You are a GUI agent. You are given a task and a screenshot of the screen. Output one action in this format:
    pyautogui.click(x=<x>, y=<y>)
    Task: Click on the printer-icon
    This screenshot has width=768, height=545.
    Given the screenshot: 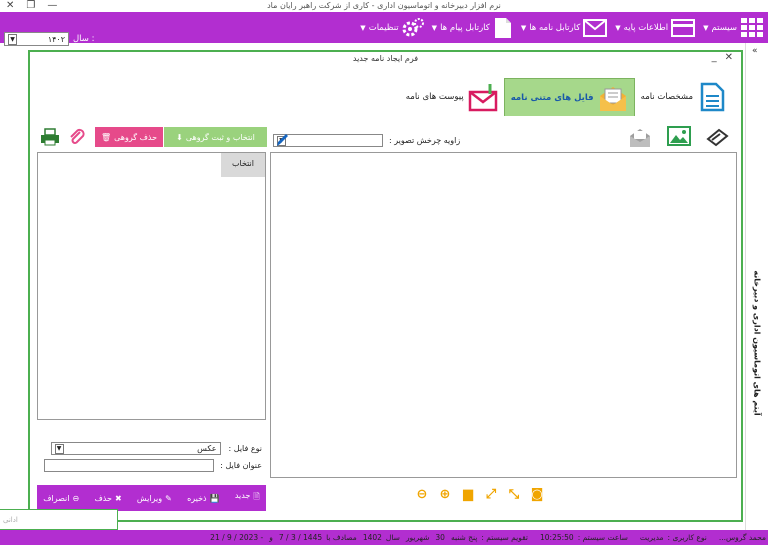 What is the action you would take?
    pyautogui.click(x=50, y=137)
    